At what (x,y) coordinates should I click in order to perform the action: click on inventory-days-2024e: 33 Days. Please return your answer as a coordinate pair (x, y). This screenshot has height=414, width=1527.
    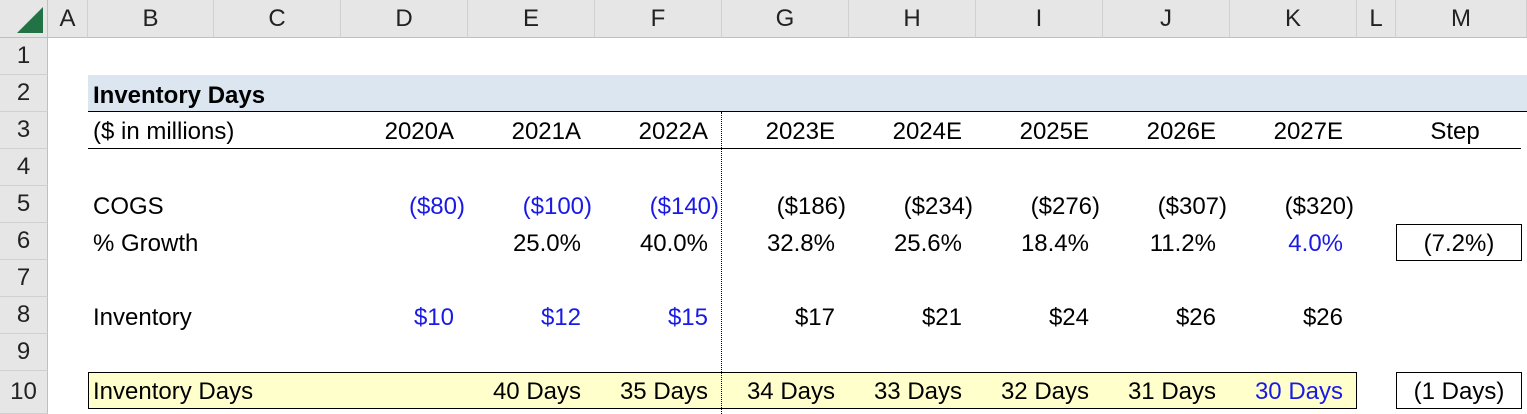
    Looking at the image, I should click on (905, 391).